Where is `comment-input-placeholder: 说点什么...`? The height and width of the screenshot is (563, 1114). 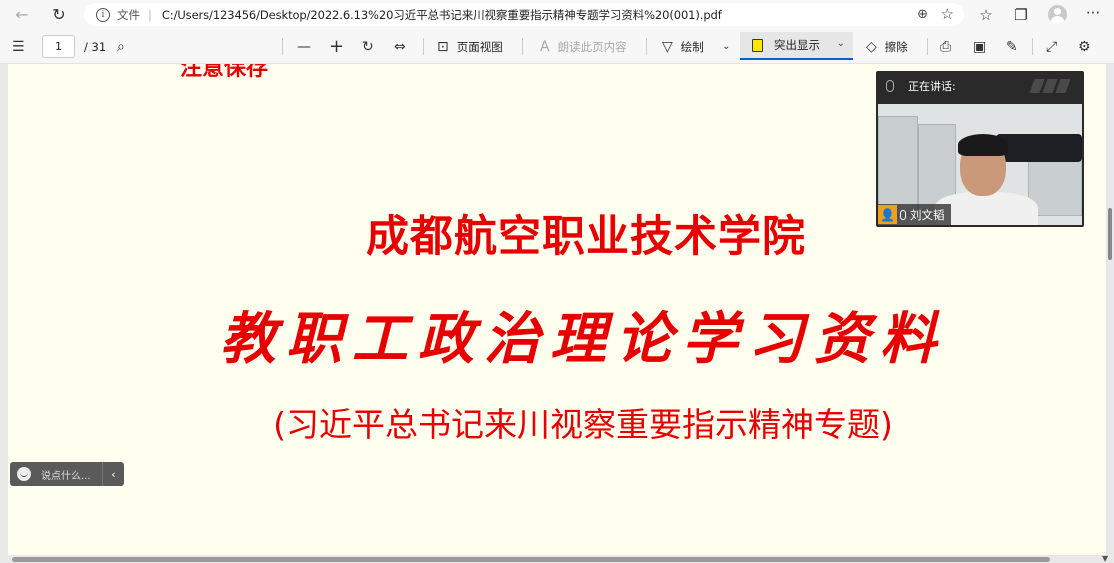
comment-input-placeholder: 说点什么... is located at coordinates (66, 474).